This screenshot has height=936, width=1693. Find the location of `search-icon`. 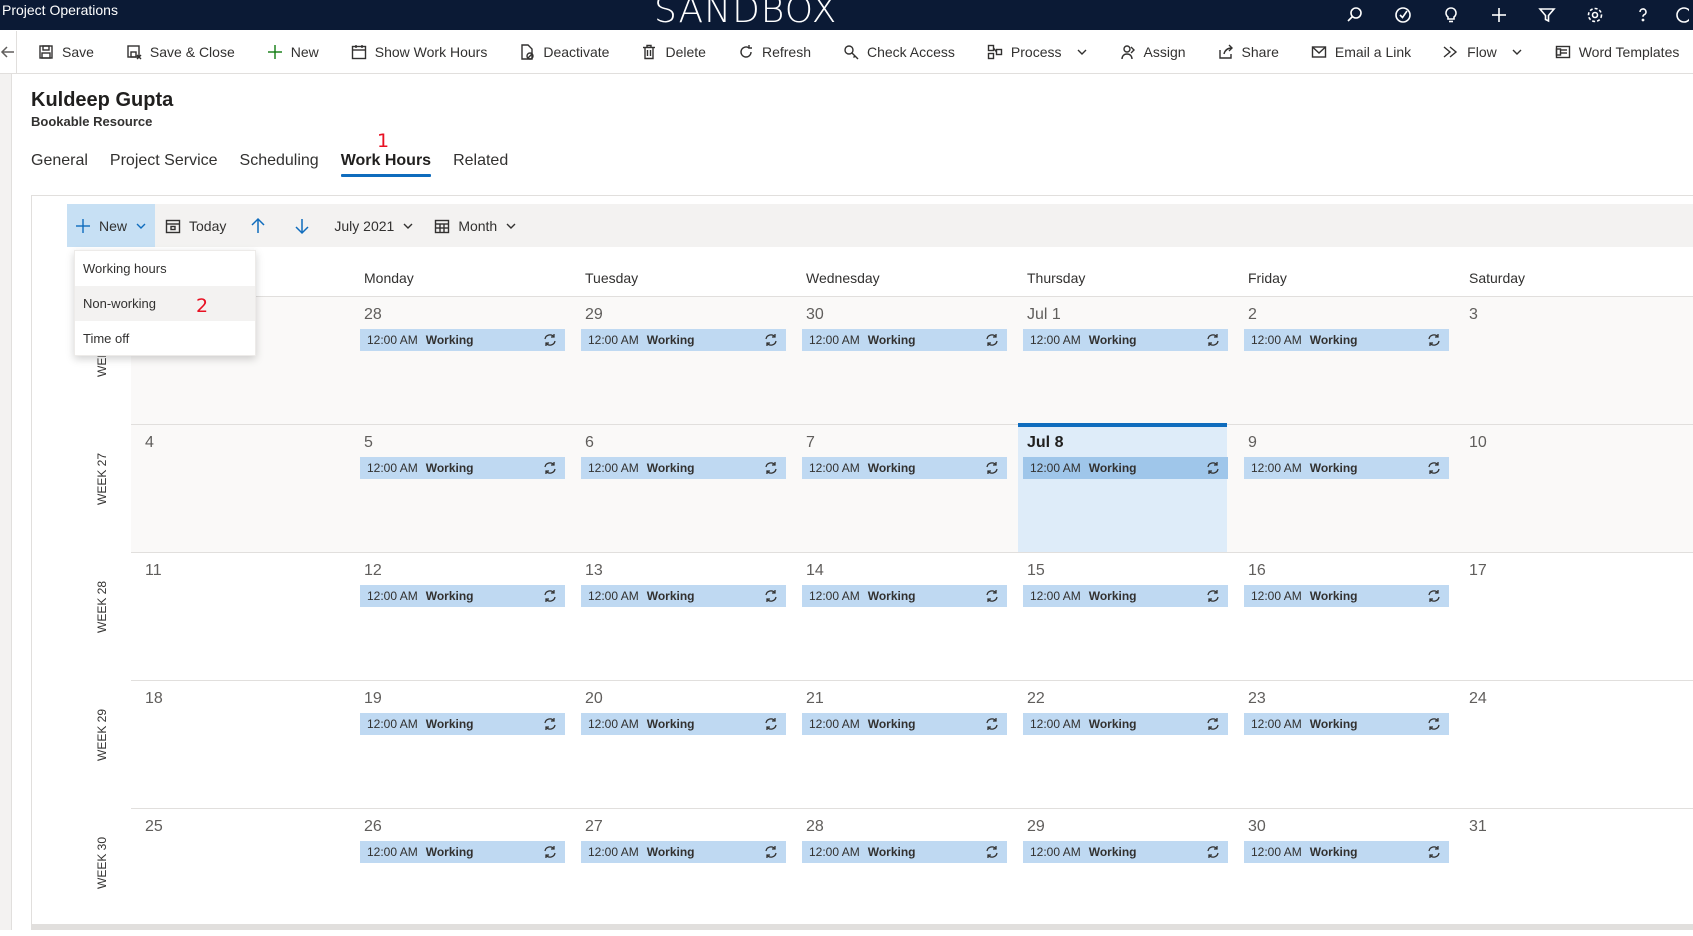

search-icon is located at coordinates (1355, 15).